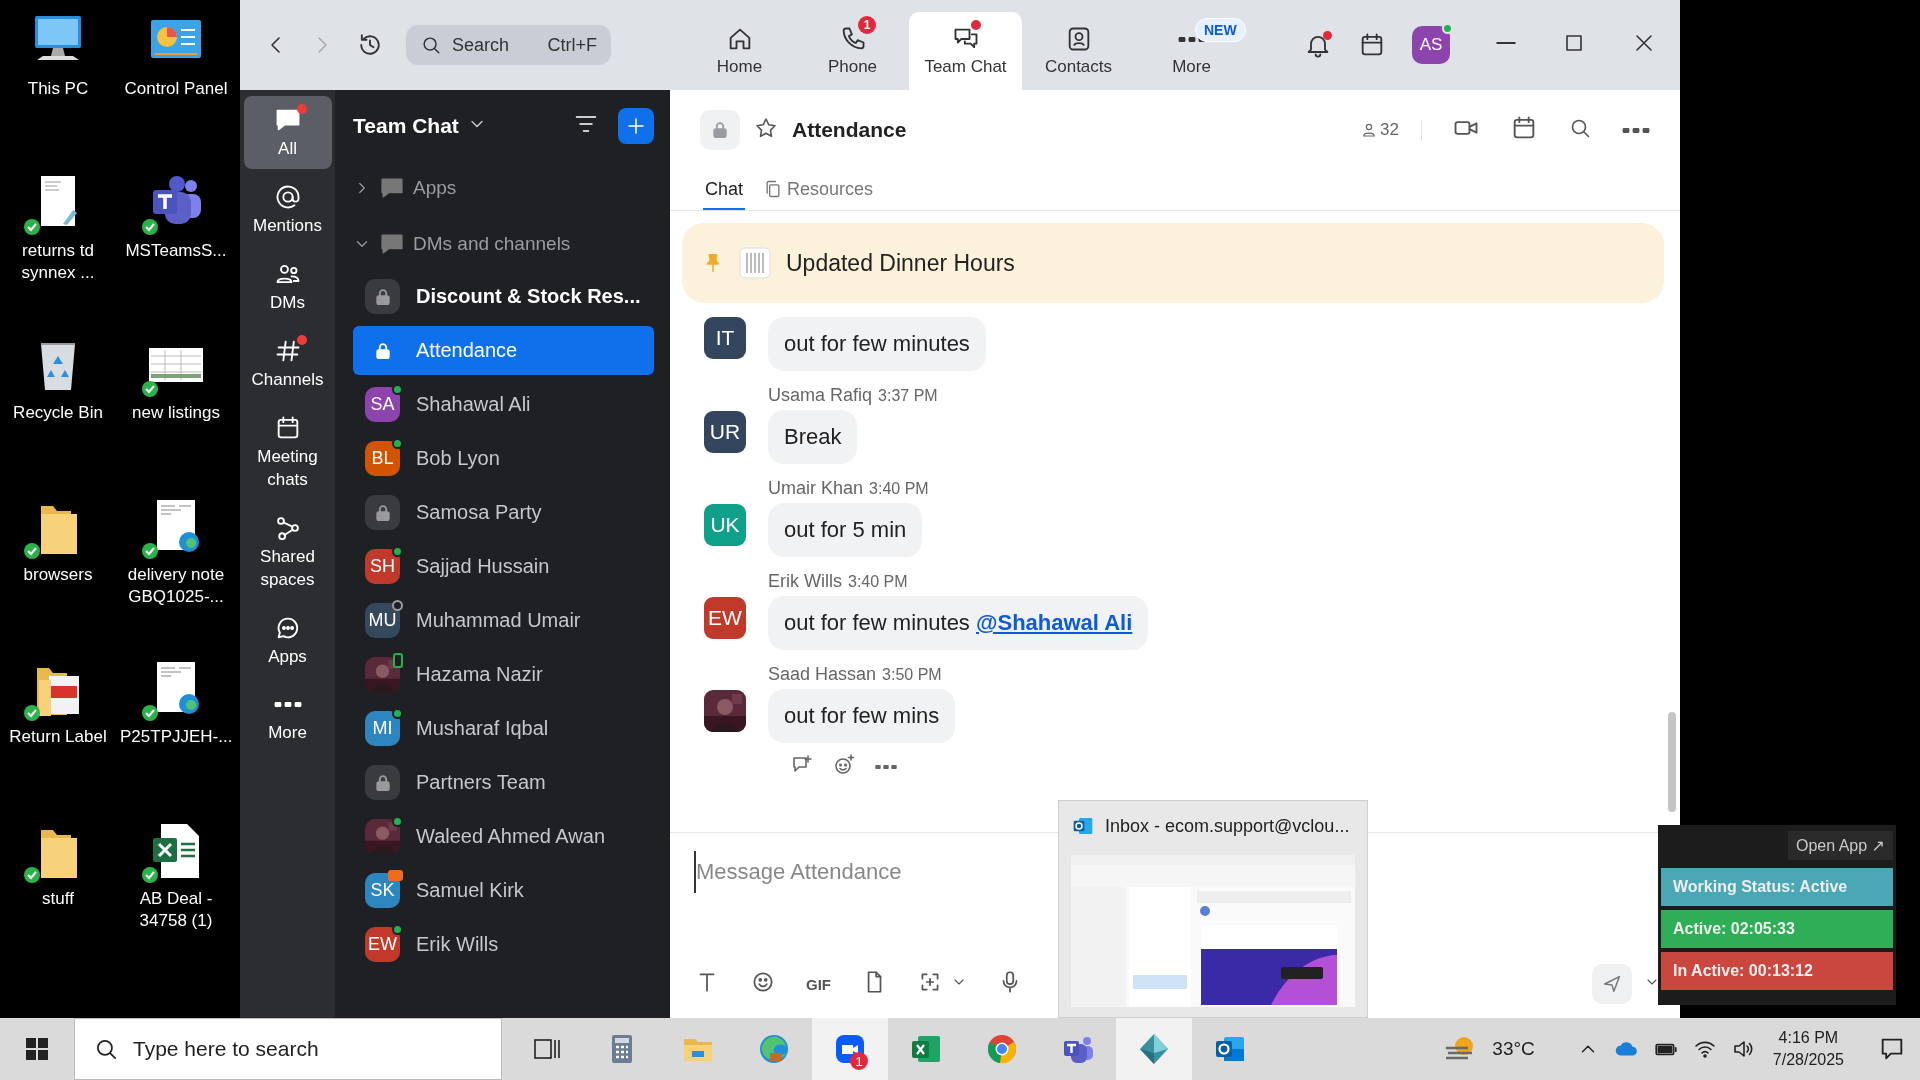 The height and width of the screenshot is (1080, 1920). Describe the element at coordinates (1808, 1049) in the screenshot. I see `clock: 4:16 PM 7/28/2025` at that location.